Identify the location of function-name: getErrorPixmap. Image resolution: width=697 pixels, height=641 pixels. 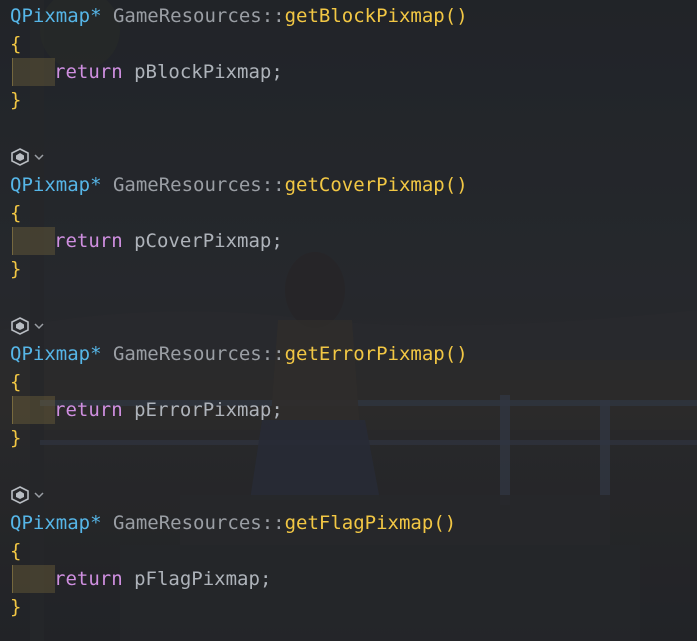
(365, 354).